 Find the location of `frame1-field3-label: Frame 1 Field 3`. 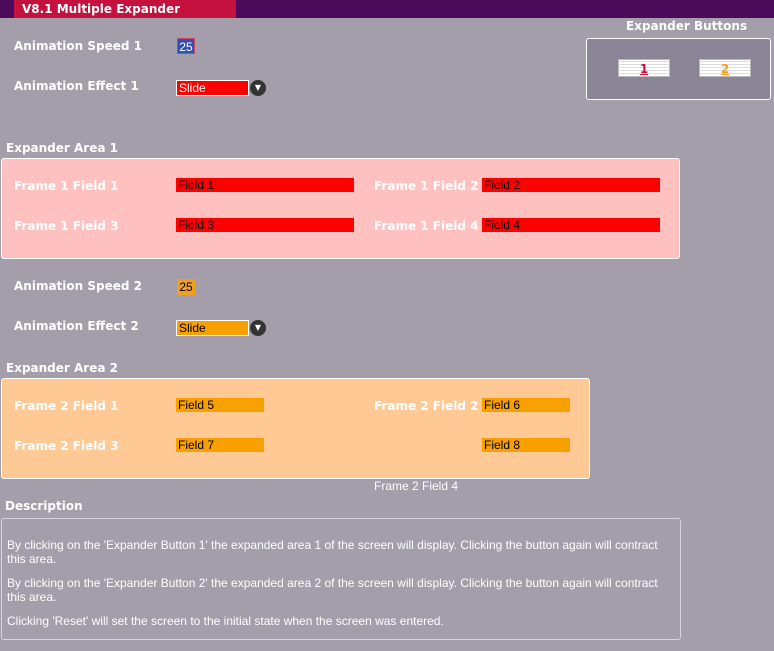

frame1-field3-label: Frame 1 Field 3 is located at coordinates (66, 226).